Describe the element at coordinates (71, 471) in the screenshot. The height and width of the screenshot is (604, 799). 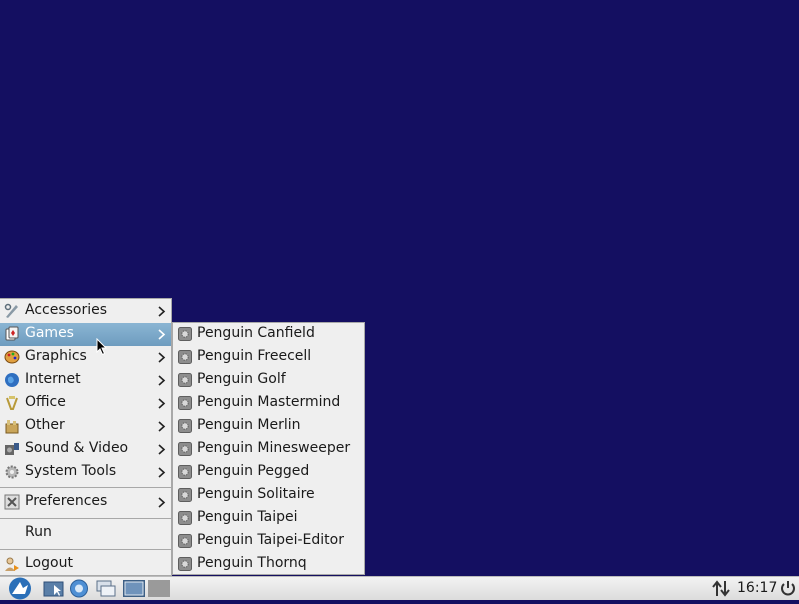
I see `menu-item-label: System Tools` at that location.